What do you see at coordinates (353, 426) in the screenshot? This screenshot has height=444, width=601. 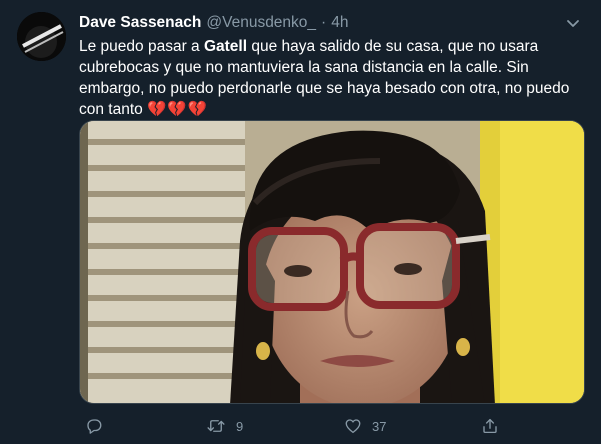 I see `heart-icon` at bounding box center [353, 426].